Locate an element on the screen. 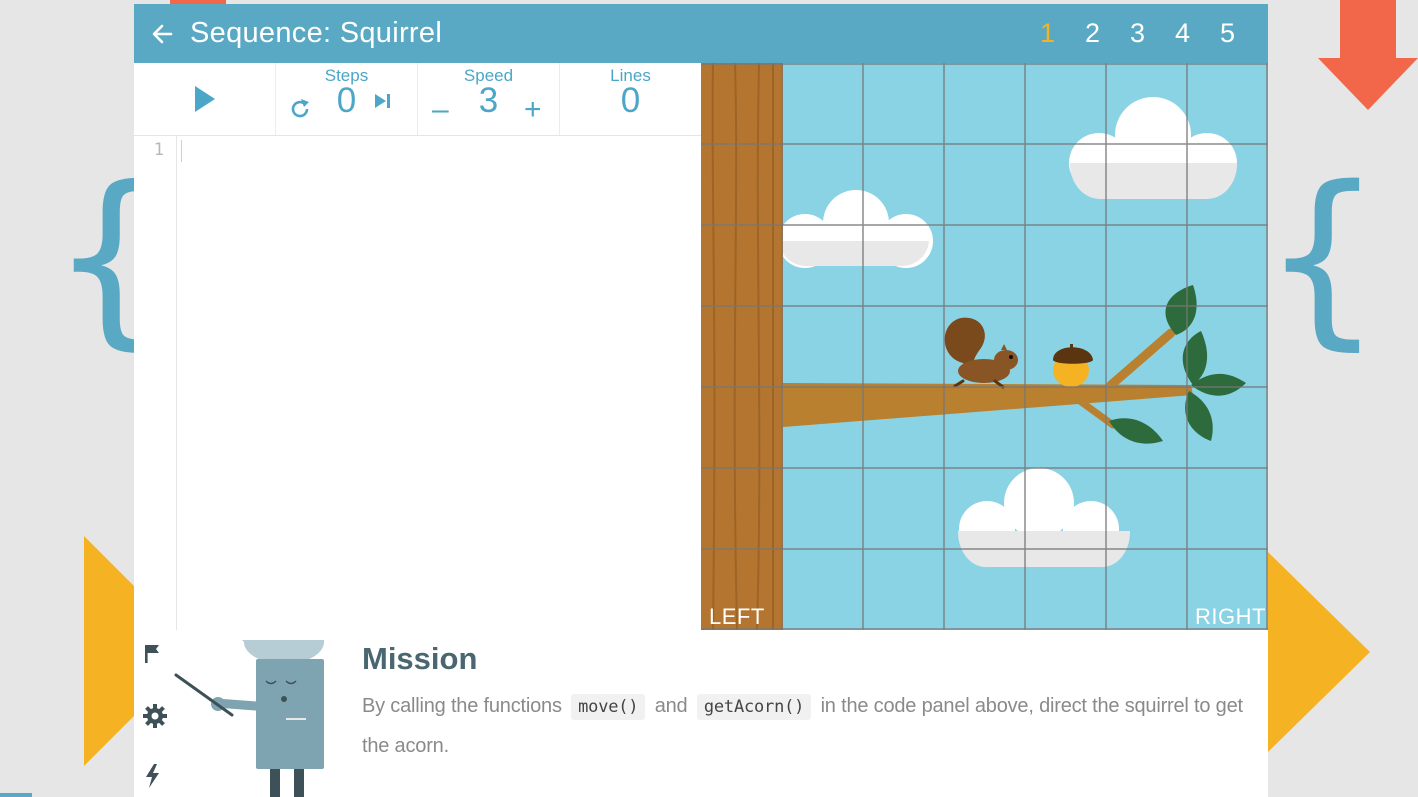 This screenshot has width=1418, height=797. play-control is located at coordinates (205, 99).